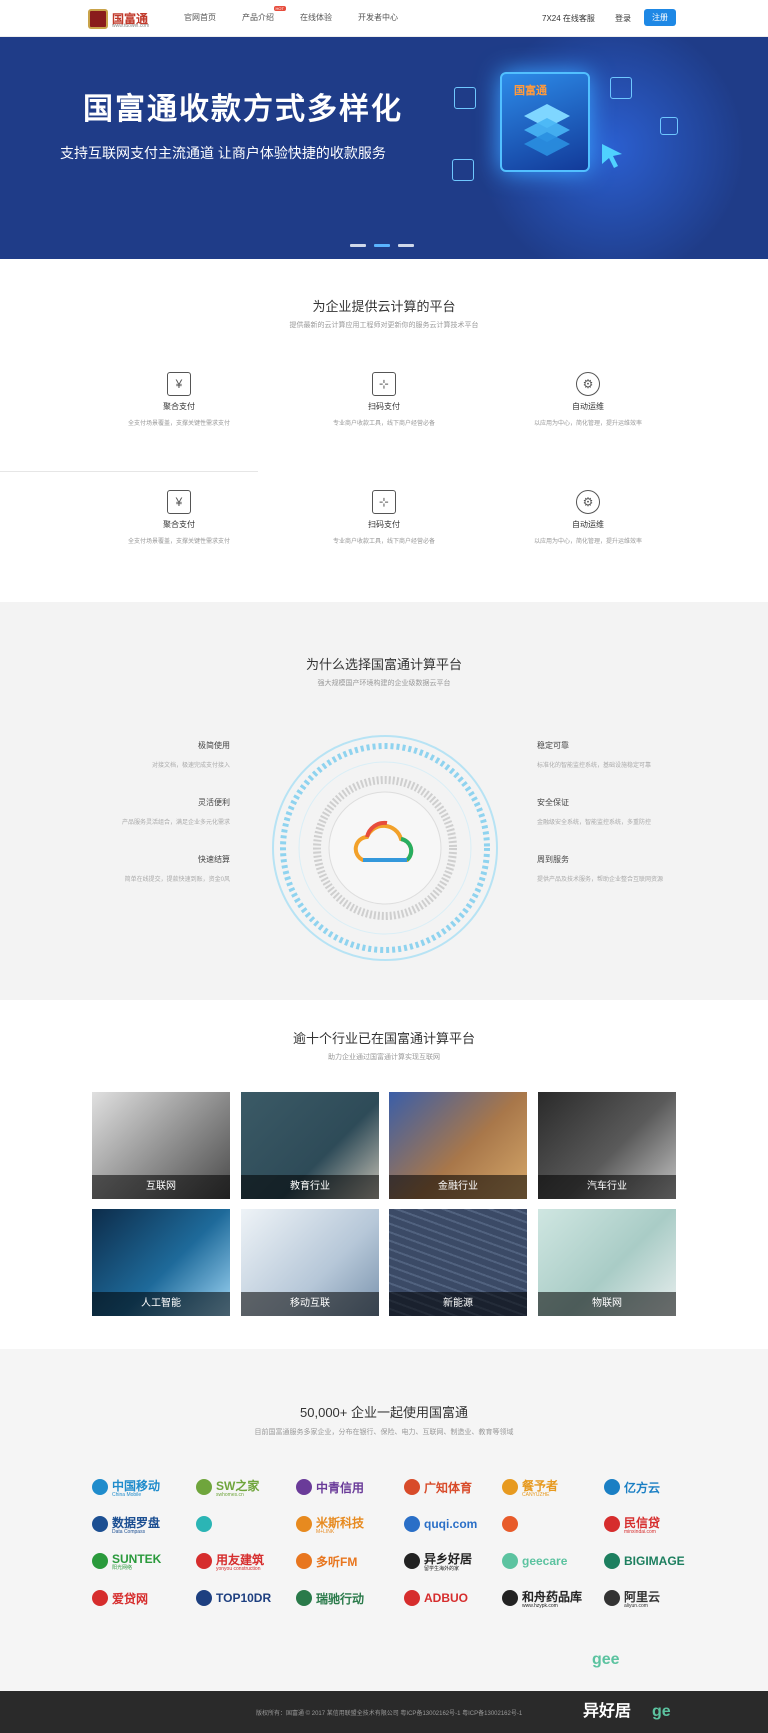 This screenshot has width=768, height=1733. Describe the element at coordinates (214, 859) in the screenshot. I see `reason-title: 快速结算` at that location.